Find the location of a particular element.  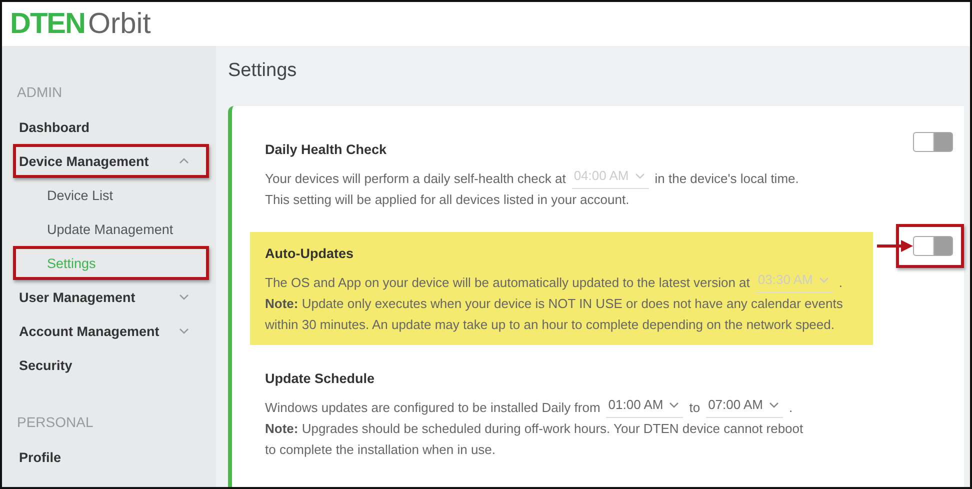

setting-description: within 30 minutes. An update may take up to an hour to complete depending on the network speed. is located at coordinates (549, 325).